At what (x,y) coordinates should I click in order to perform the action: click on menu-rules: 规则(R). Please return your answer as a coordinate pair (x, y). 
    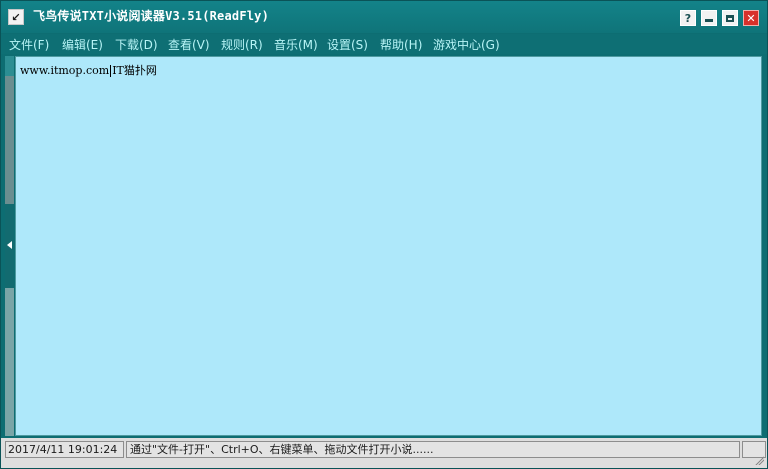
    Looking at the image, I should click on (242, 45).